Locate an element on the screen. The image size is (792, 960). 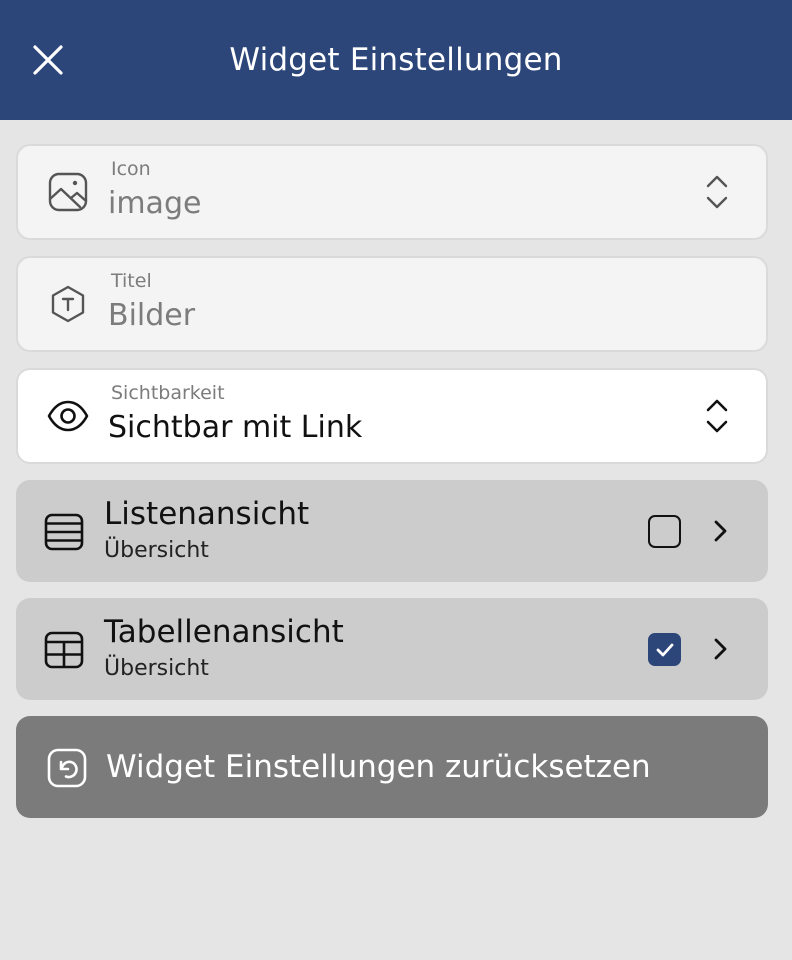
page-title: Widget Einstellungen is located at coordinates (396, 60).